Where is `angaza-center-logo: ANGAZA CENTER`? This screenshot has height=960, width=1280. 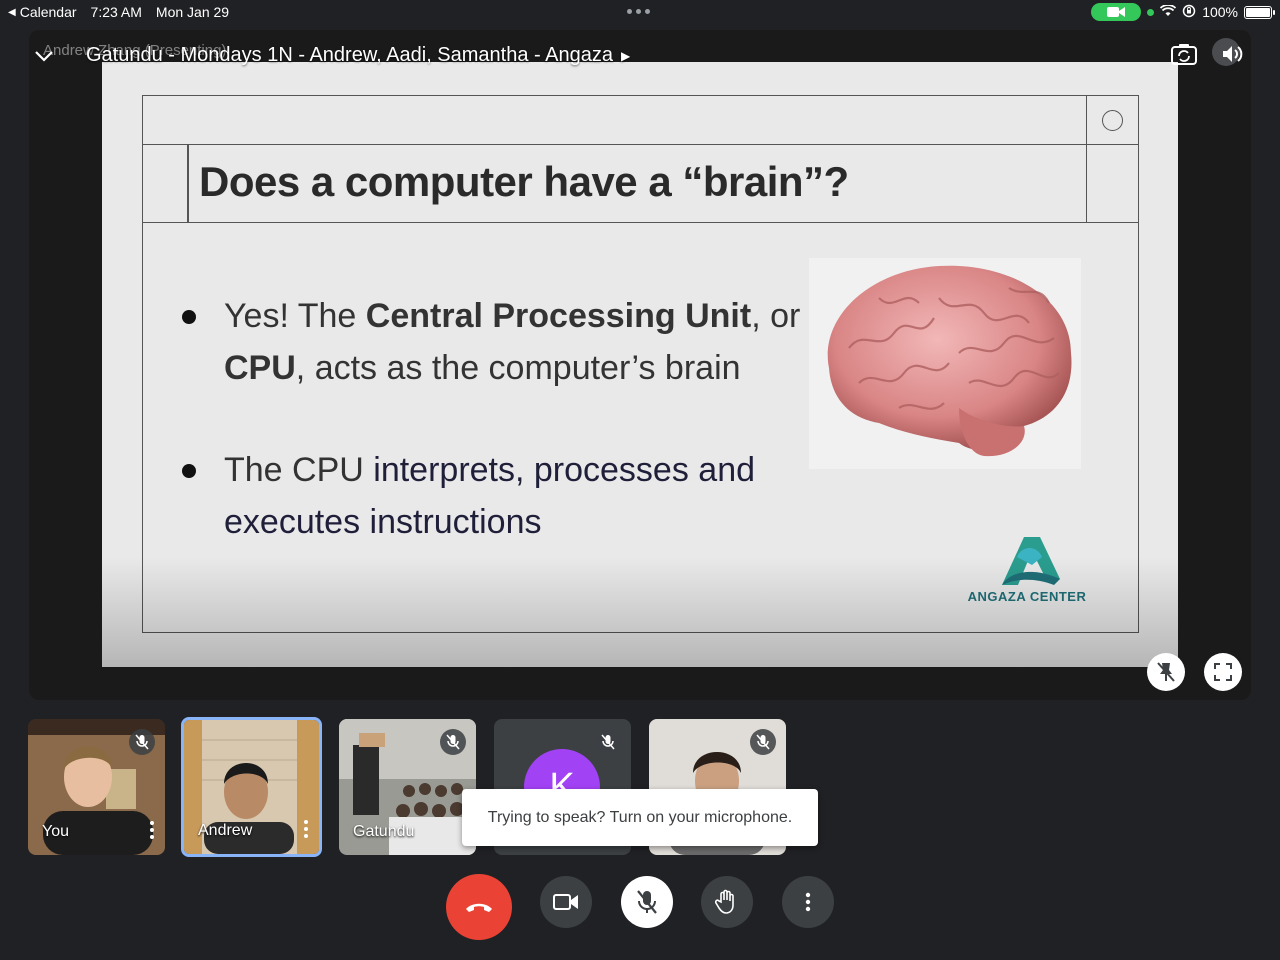 angaza-center-logo: ANGAZA CENTER is located at coordinates (1027, 567).